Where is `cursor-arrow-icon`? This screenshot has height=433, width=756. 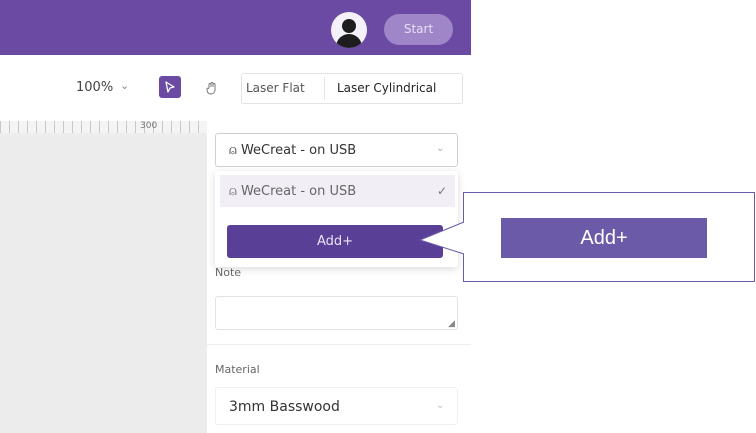
cursor-arrow-icon is located at coordinates (170, 87).